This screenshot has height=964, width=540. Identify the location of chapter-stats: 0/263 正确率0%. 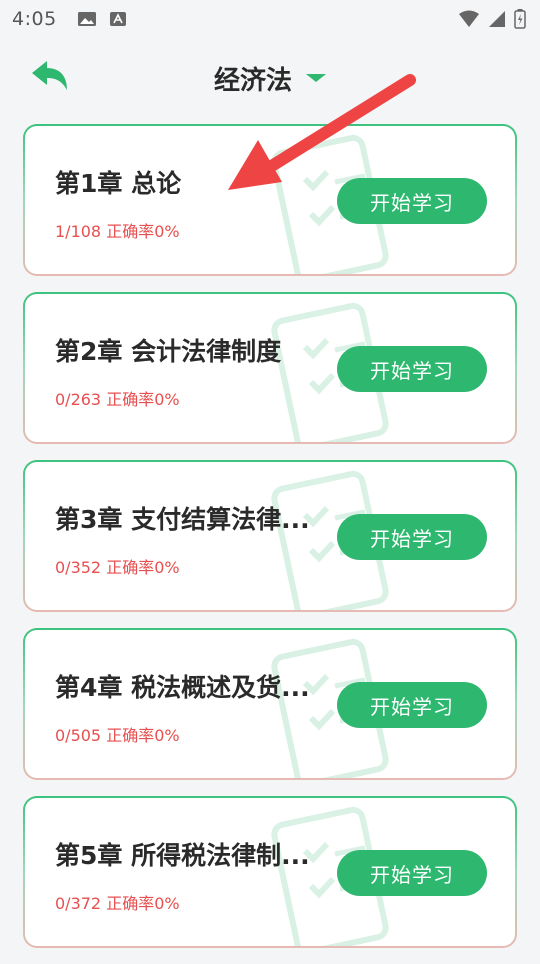
(117, 399).